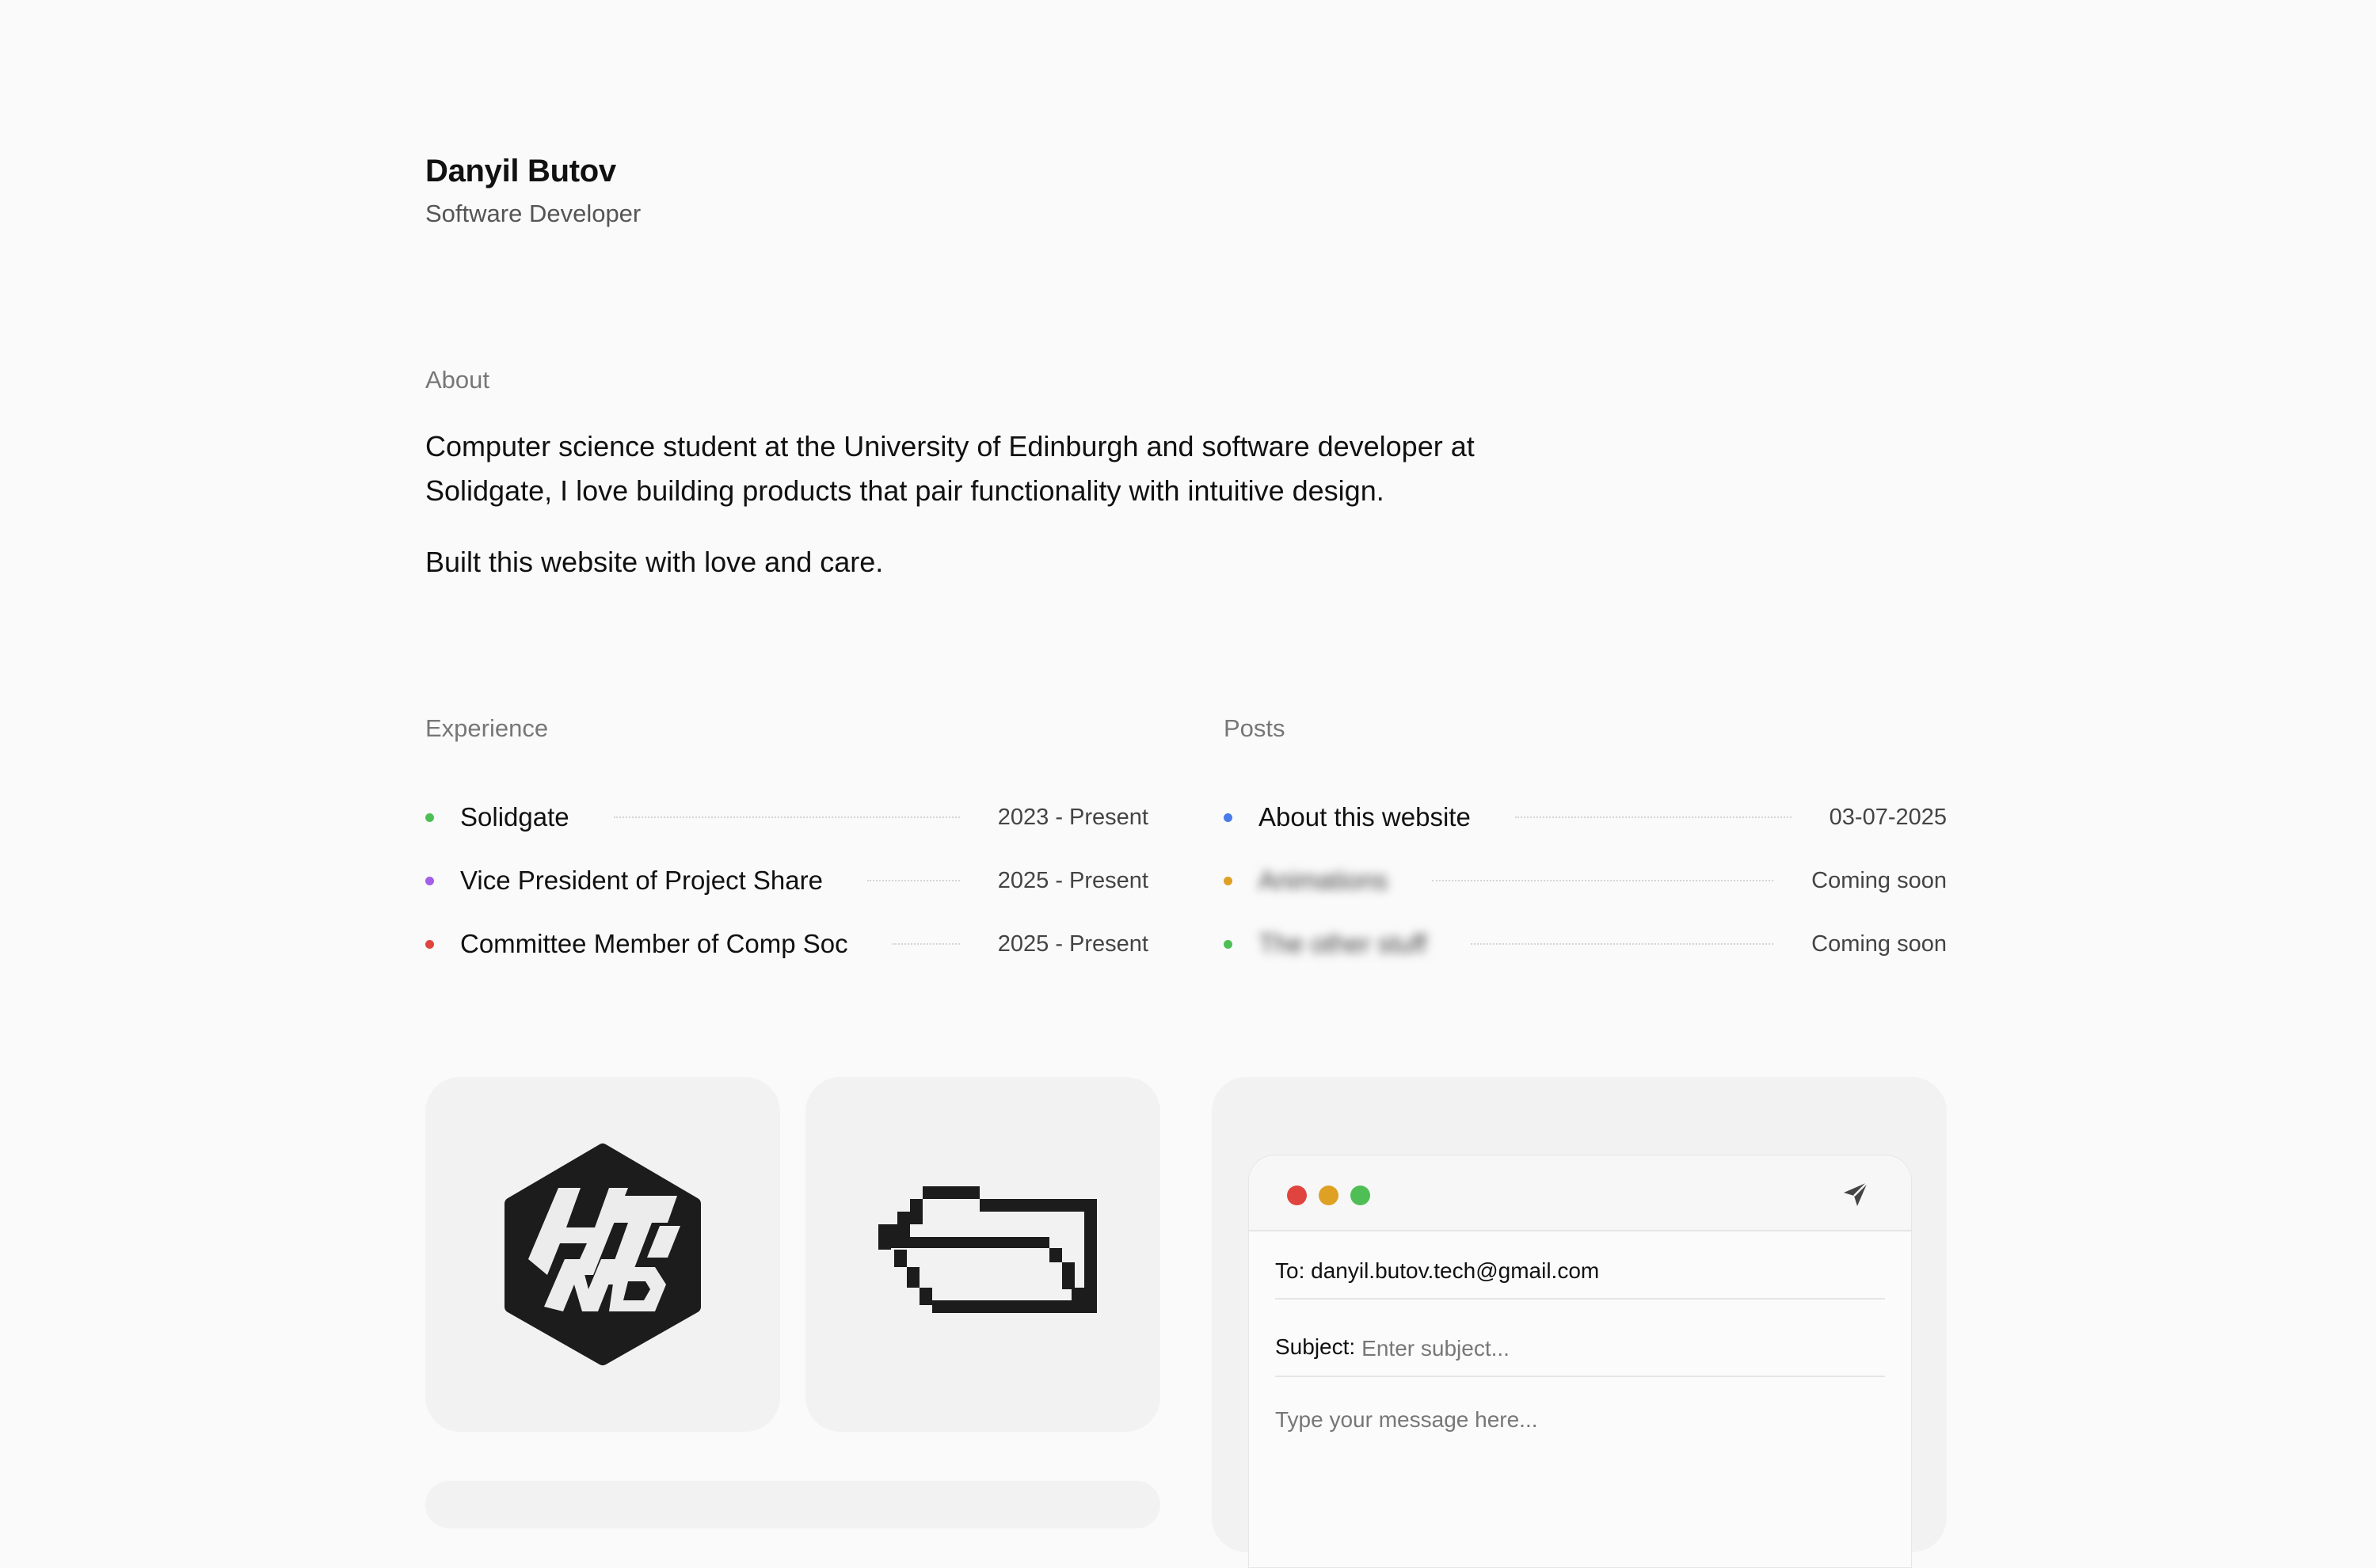 This screenshot has height=1568, width=2376. I want to click on pixel-folder-icon, so click(987, 1249).